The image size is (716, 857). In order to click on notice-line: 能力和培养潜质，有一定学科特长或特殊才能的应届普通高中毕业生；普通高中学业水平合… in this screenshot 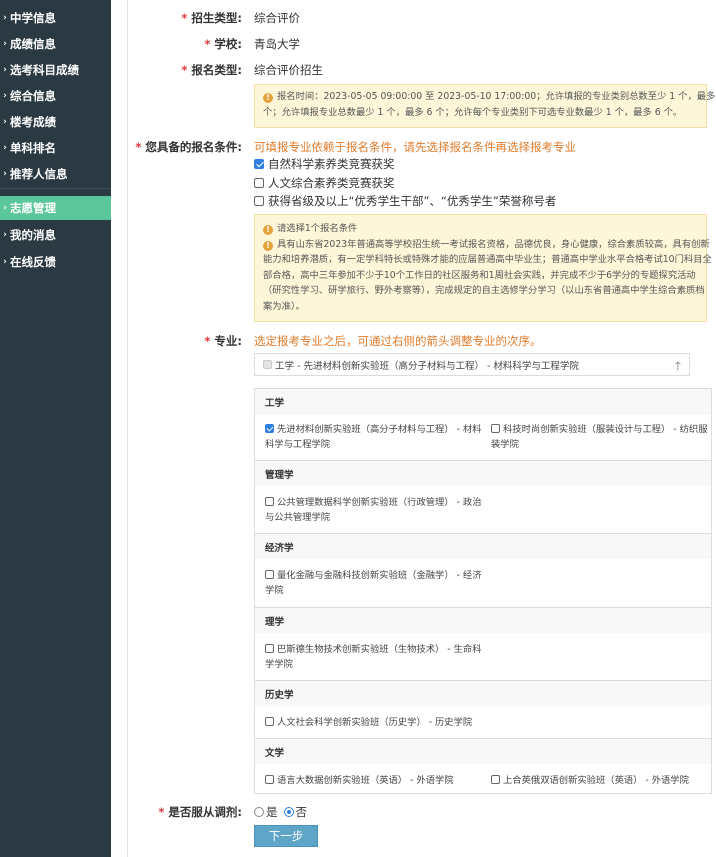, I will do `click(487, 259)`.